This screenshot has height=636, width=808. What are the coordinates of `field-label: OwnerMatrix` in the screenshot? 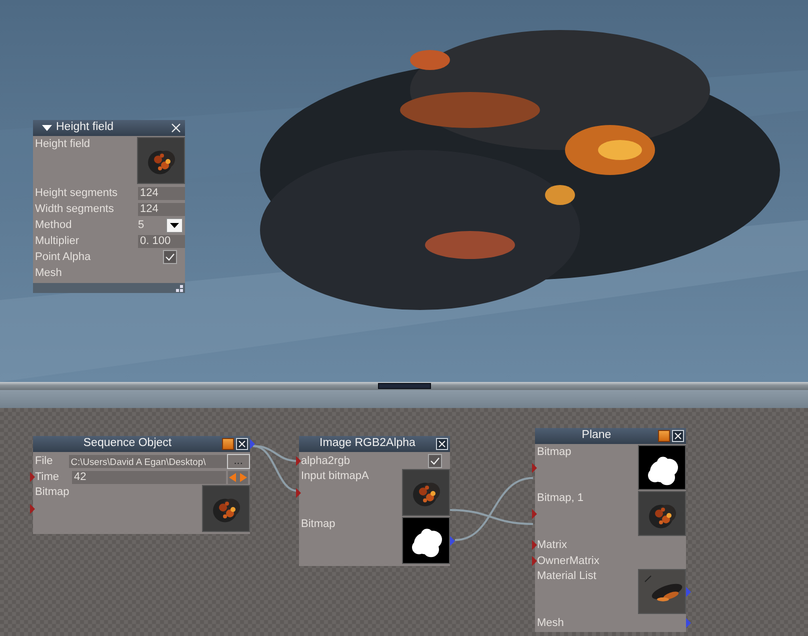 It's located at (568, 561).